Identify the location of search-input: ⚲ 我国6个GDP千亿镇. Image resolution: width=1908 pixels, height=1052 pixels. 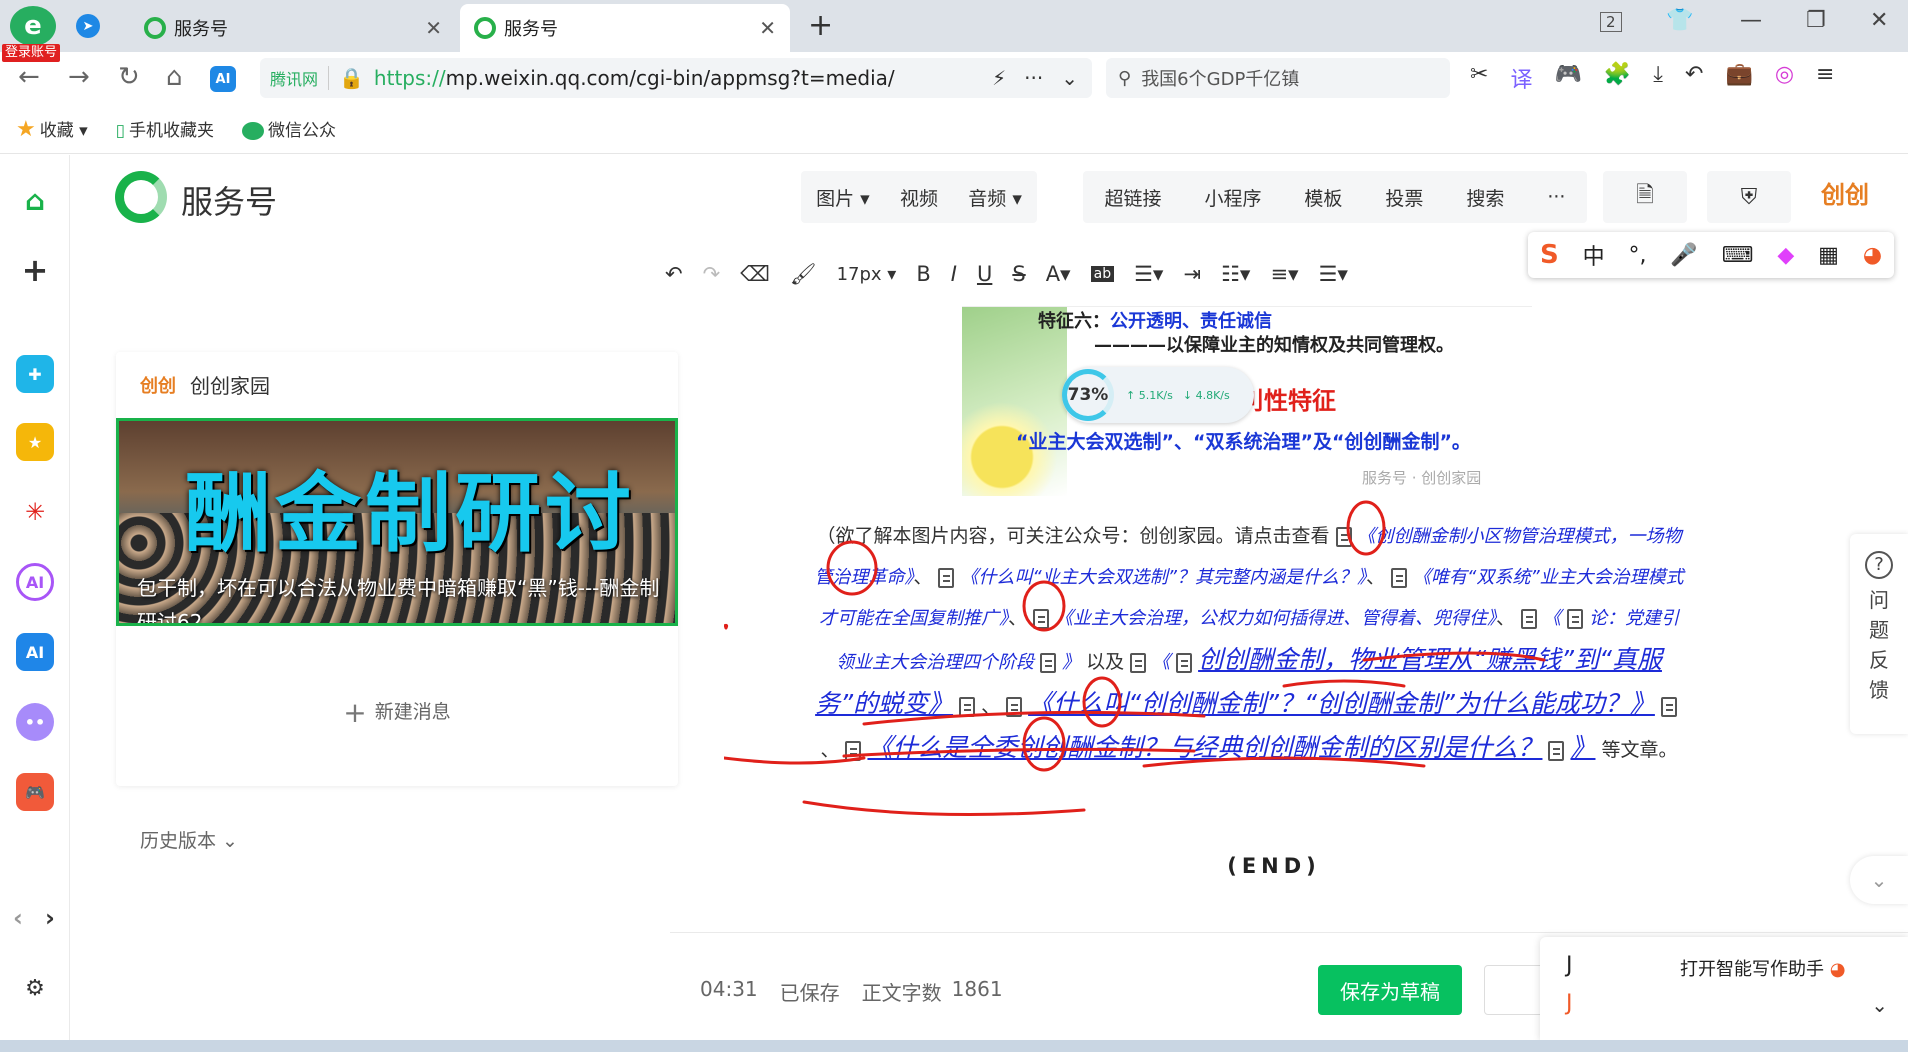
(1278, 78).